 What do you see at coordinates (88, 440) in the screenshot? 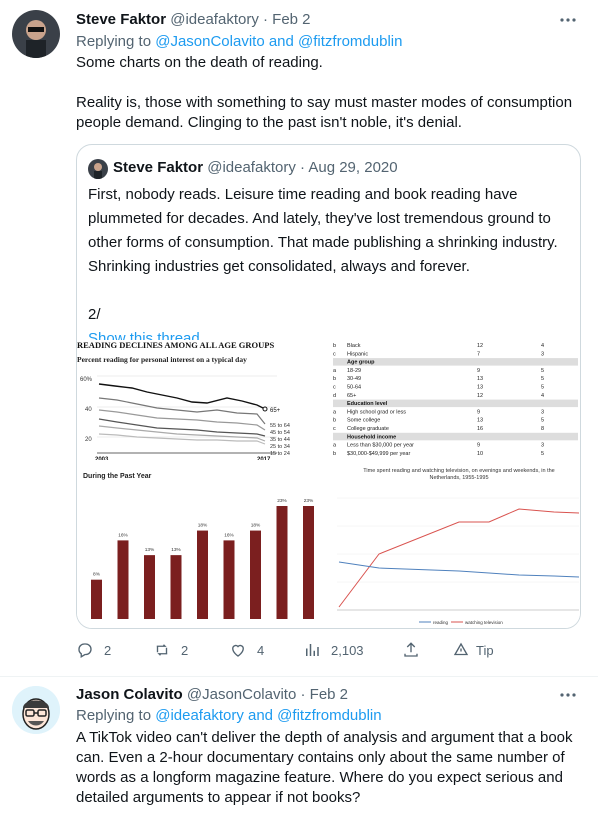
I see `ytick-20: 20` at bounding box center [88, 440].